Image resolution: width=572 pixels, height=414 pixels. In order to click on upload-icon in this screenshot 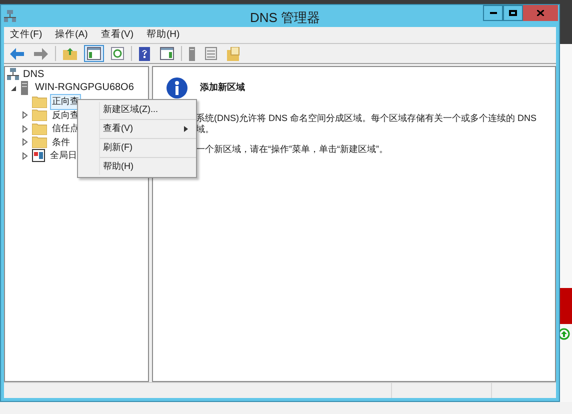, I will do `click(564, 334)`.